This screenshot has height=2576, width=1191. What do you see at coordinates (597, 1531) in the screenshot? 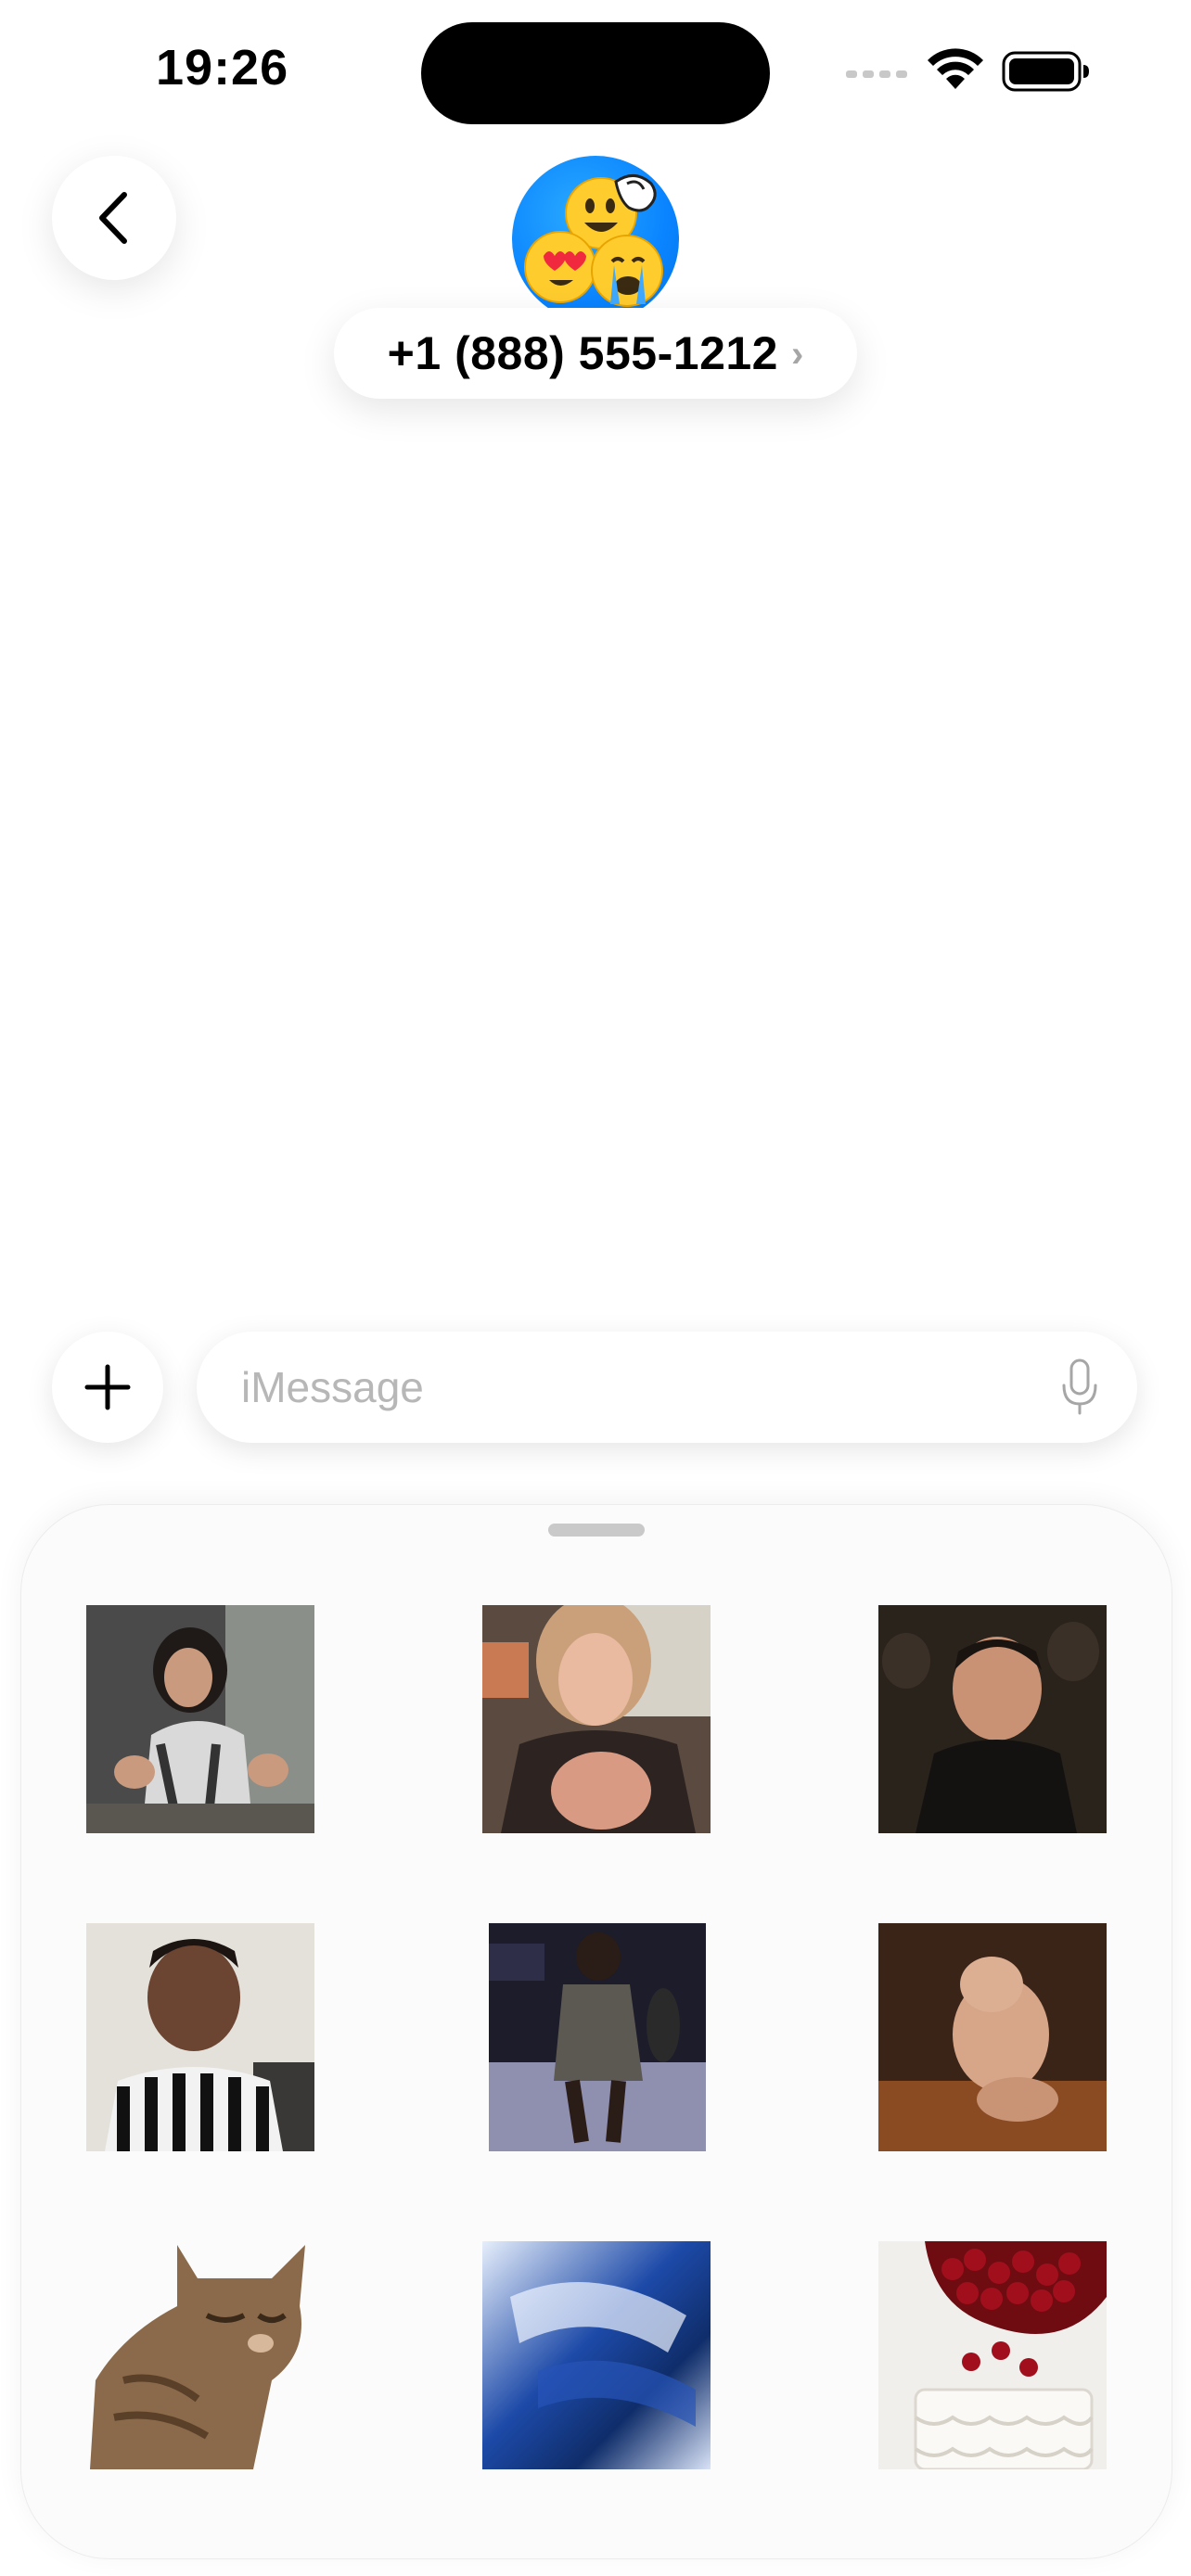
I see `sheet-grabber` at bounding box center [597, 1531].